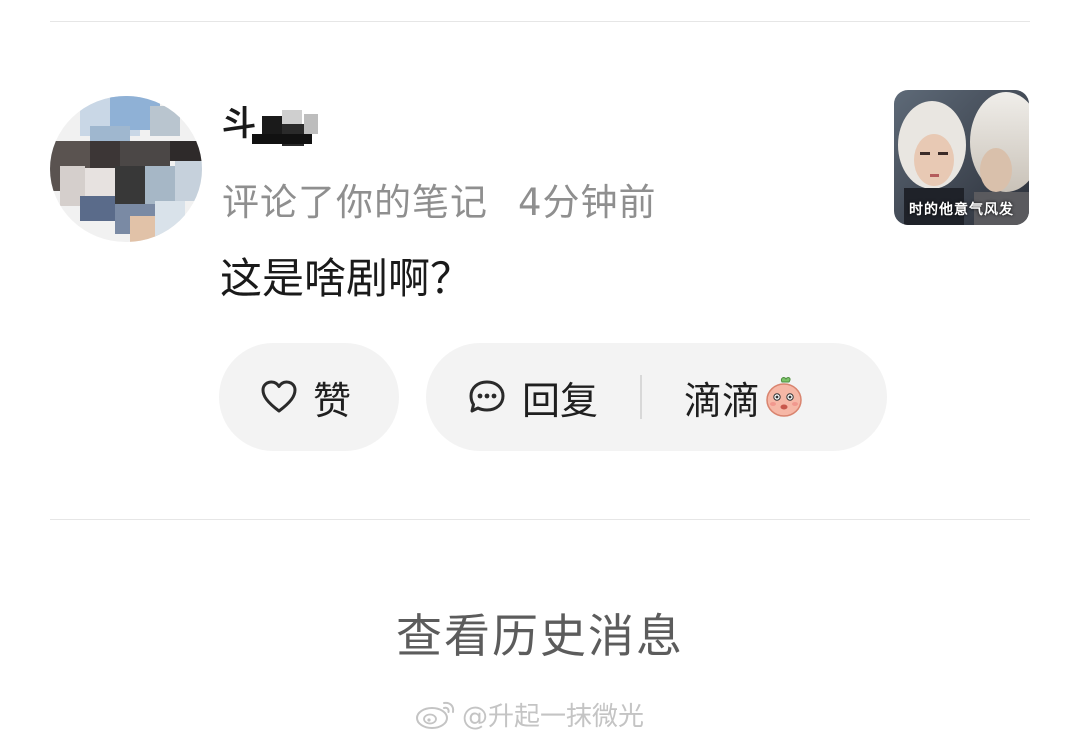  I want to click on timestamp: 4分钟前, so click(587, 202).